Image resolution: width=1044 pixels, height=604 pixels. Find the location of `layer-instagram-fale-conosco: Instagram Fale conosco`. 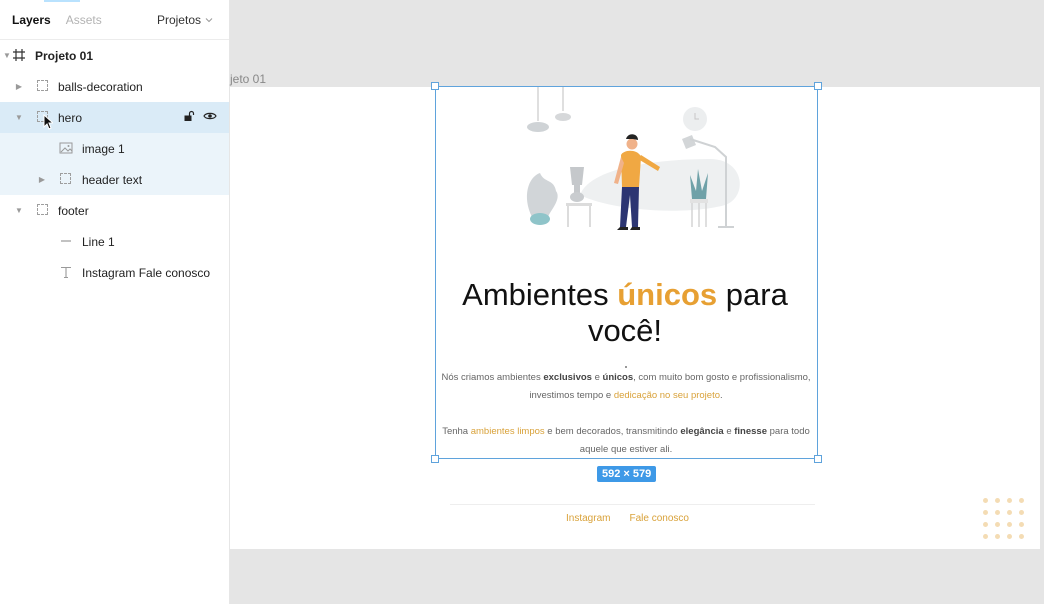

layer-instagram-fale-conosco: Instagram Fale conosco is located at coordinates (114, 272).